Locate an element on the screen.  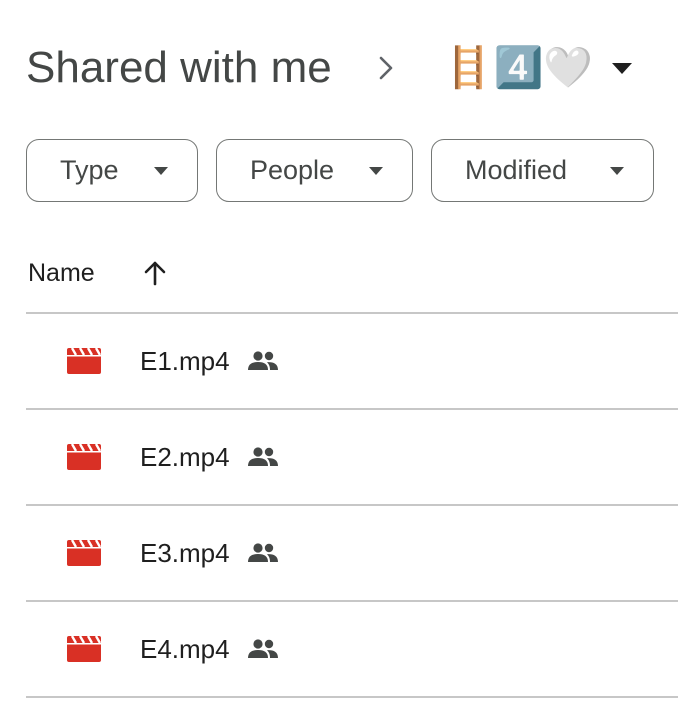
file-name: E1.mp4 is located at coordinates (185, 360).